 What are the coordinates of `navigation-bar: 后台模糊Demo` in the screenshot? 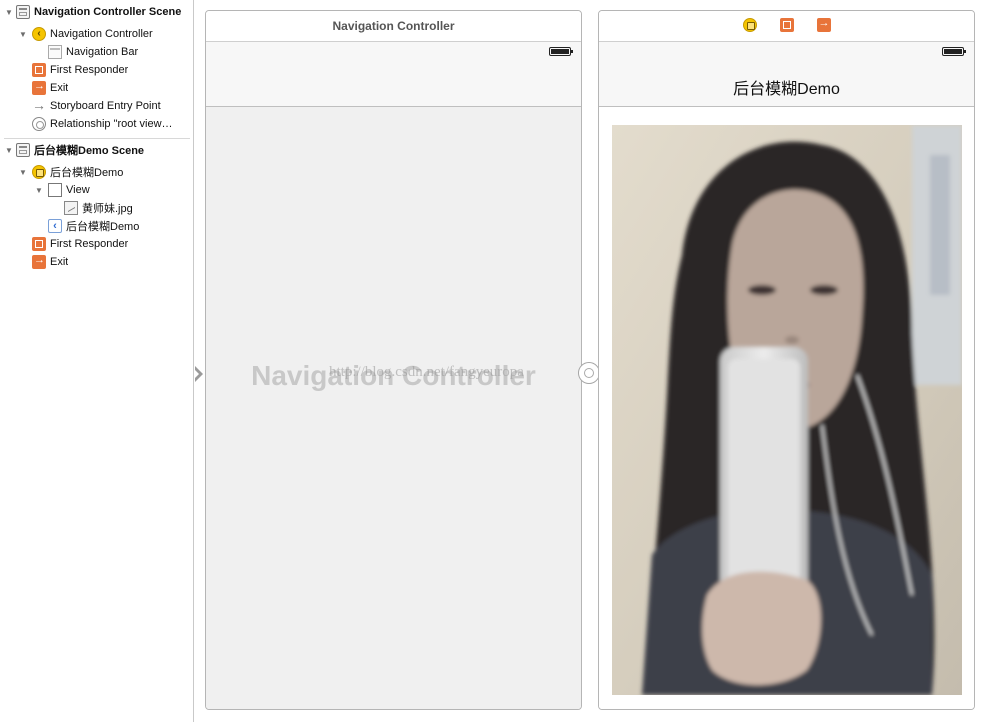 It's located at (786, 84).